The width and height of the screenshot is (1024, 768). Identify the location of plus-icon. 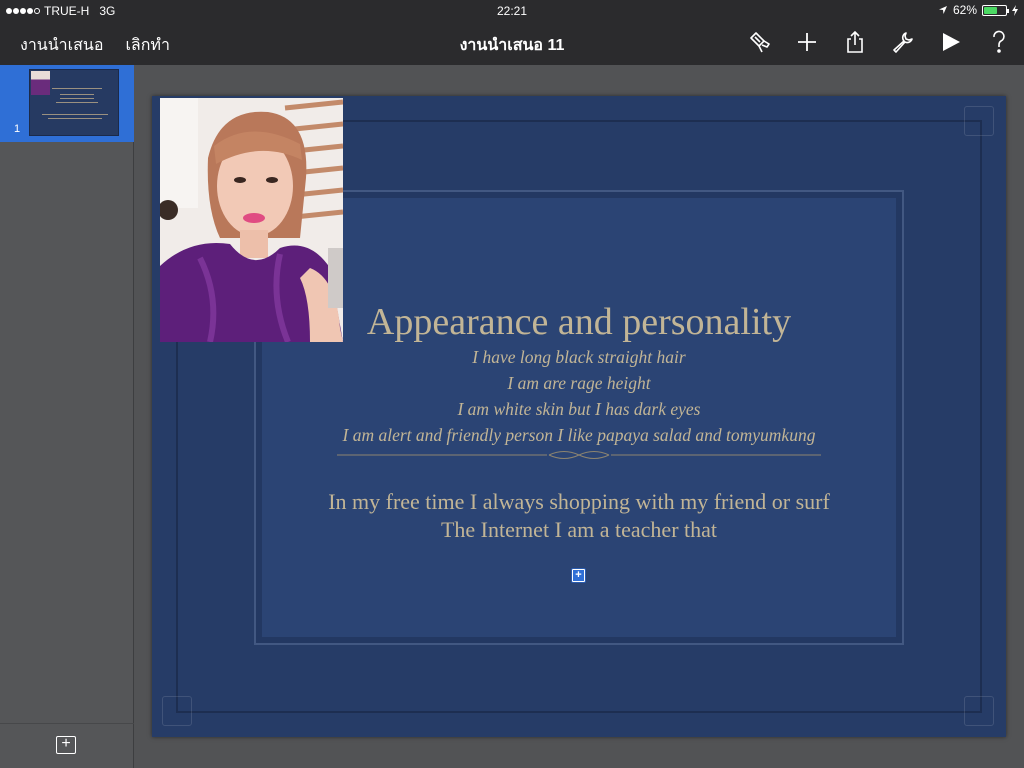
(807, 42).